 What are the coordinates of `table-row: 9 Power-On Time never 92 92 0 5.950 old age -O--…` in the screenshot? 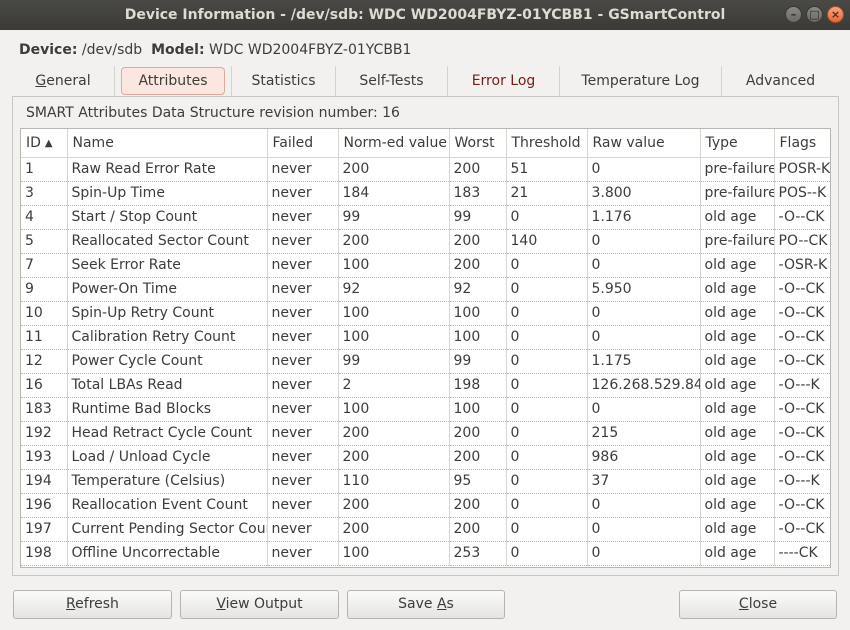 It's located at (425, 289).